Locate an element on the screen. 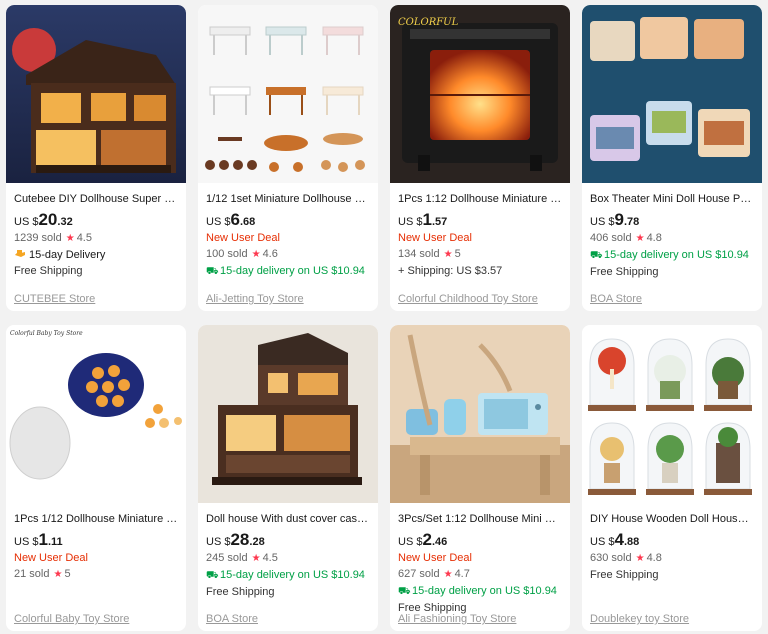  hand-truck-icon is located at coordinates (20, 253).